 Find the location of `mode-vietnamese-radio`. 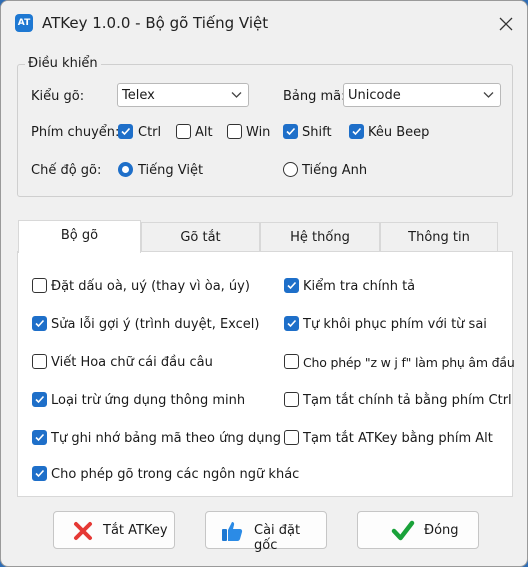

mode-vietnamese-radio is located at coordinates (125, 169).